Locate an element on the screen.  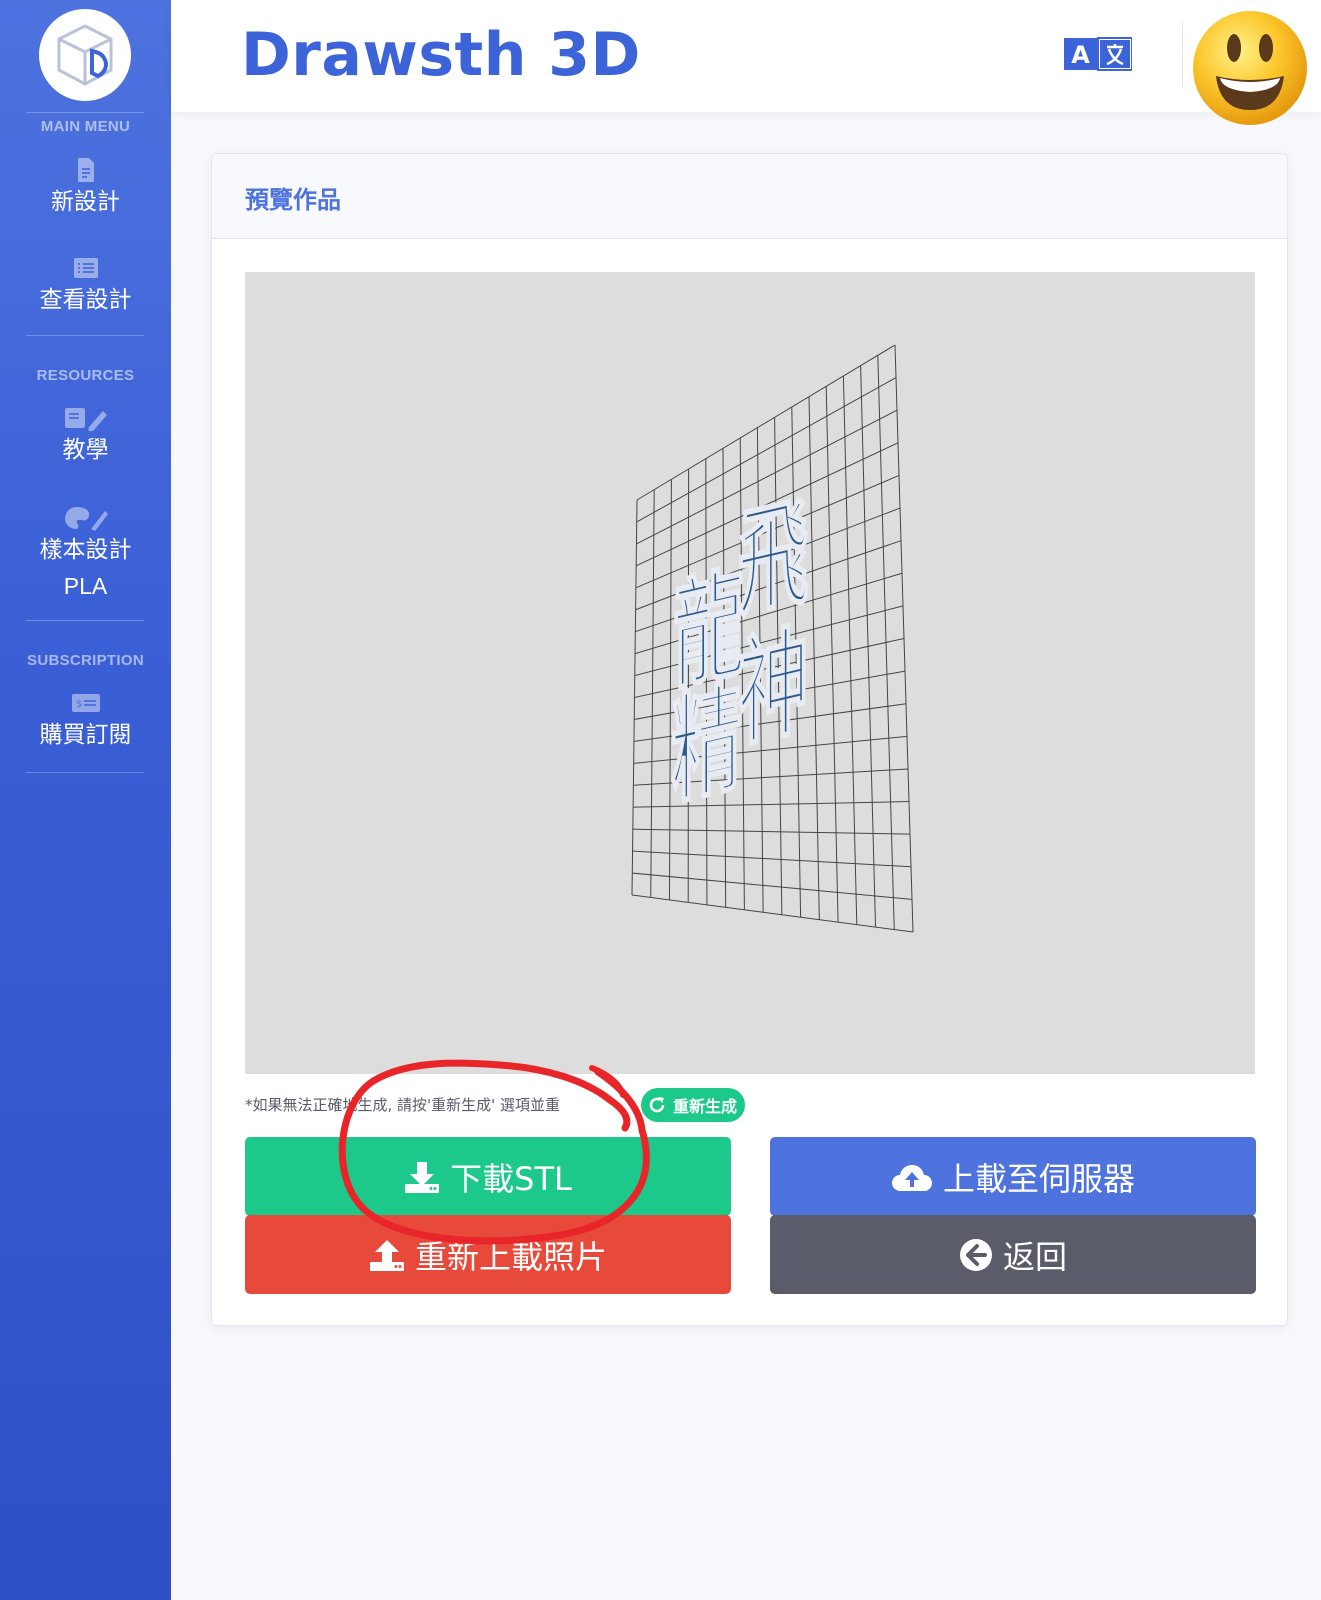
sidebar-item-sample-designs: 樣本設計 PLA is located at coordinates (85, 554).